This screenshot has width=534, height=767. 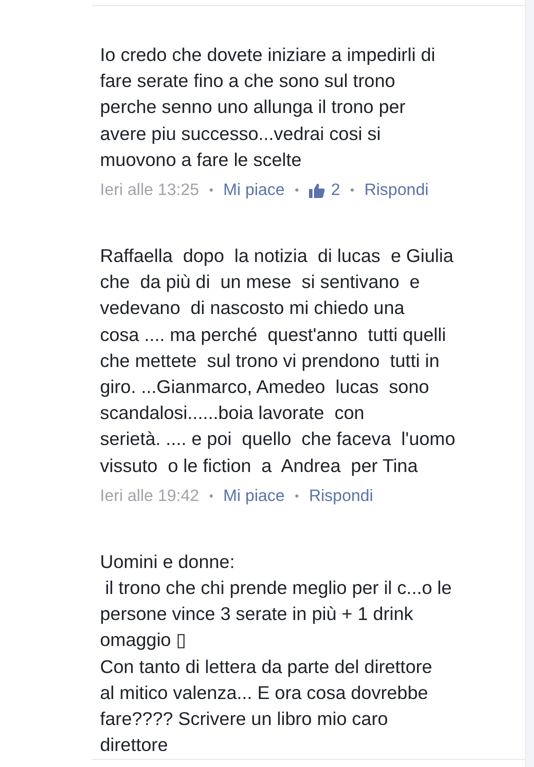 I want to click on thumbs-up-icon, so click(x=316, y=190).